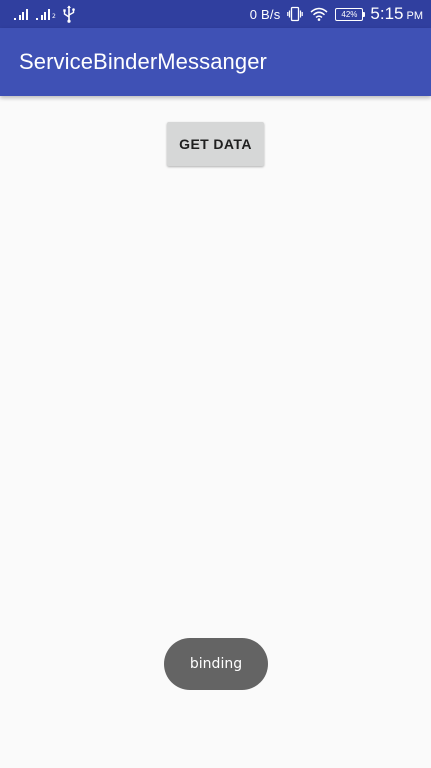  I want to click on clock: 5:15 PM, so click(396, 14).